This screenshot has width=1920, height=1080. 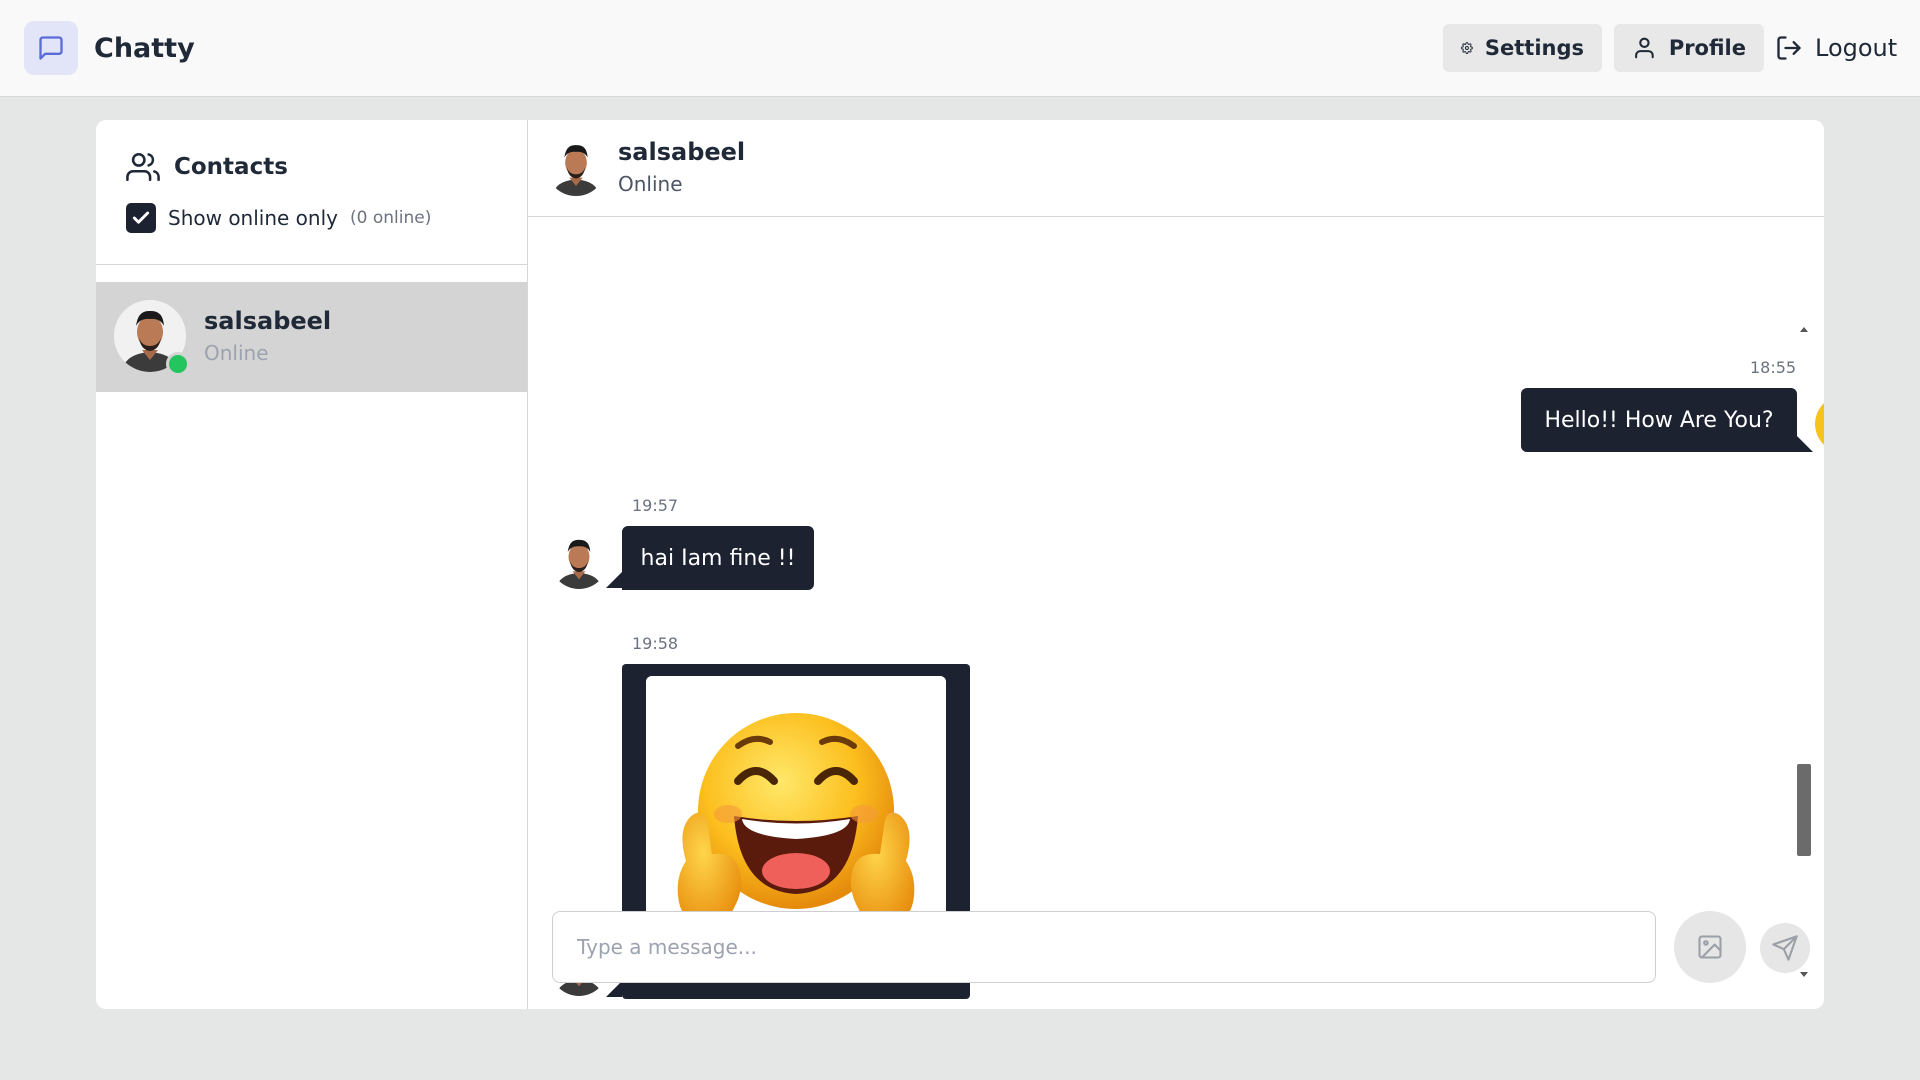 I want to click on contact-avatar, so click(x=579, y=560).